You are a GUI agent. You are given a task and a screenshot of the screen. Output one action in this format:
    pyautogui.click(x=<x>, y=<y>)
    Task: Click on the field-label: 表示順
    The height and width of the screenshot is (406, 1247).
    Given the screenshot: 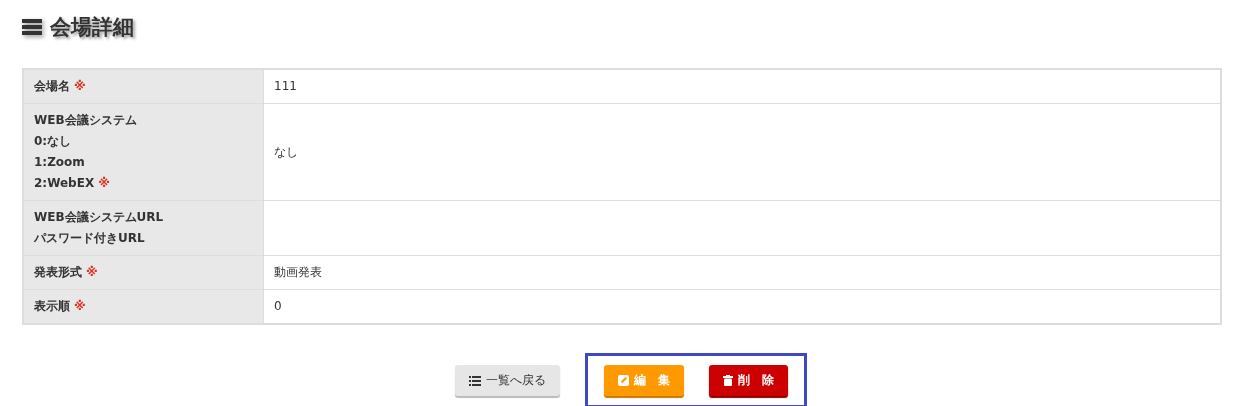 What is the action you would take?
    pyautogui.click(x=52, y=306)
    